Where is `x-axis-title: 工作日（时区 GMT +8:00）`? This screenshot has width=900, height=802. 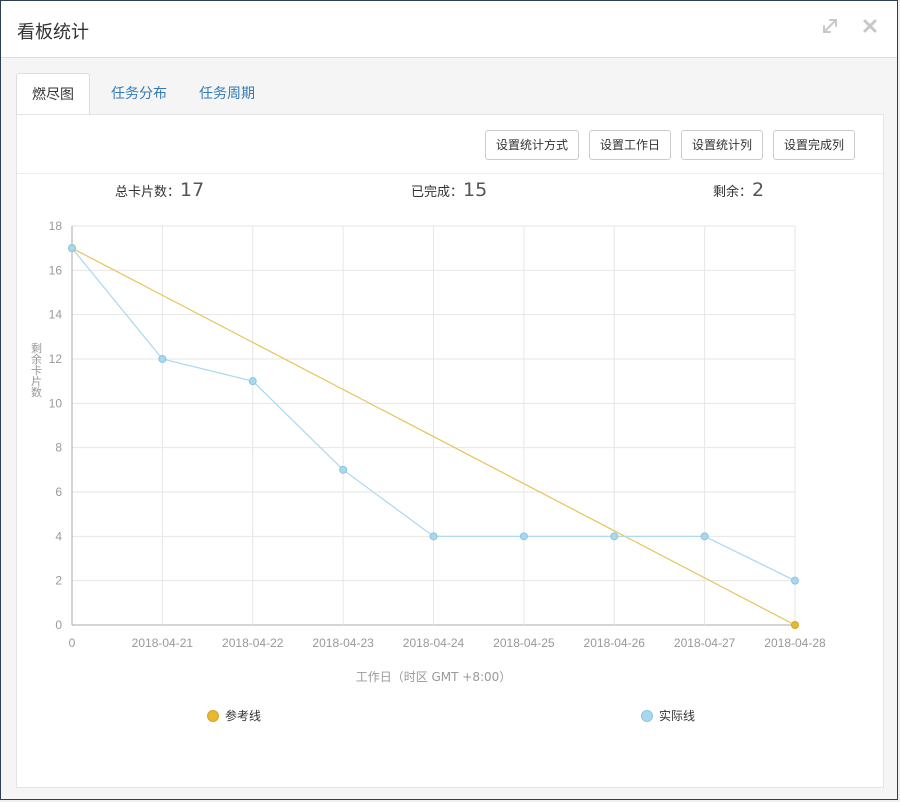
x-axis-title: 工作日（时区 GMT +8:00） is located at coordinates (434, 677).